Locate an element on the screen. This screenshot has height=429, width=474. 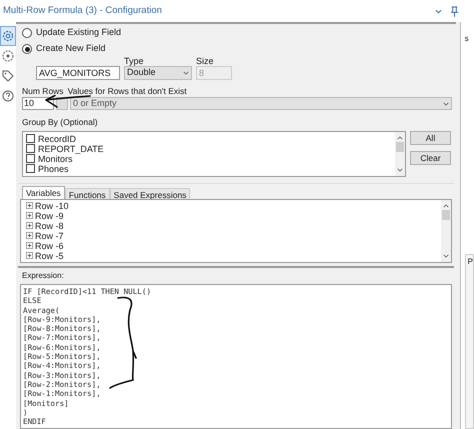
field-label: Phones is located at coordinates (53, 169).